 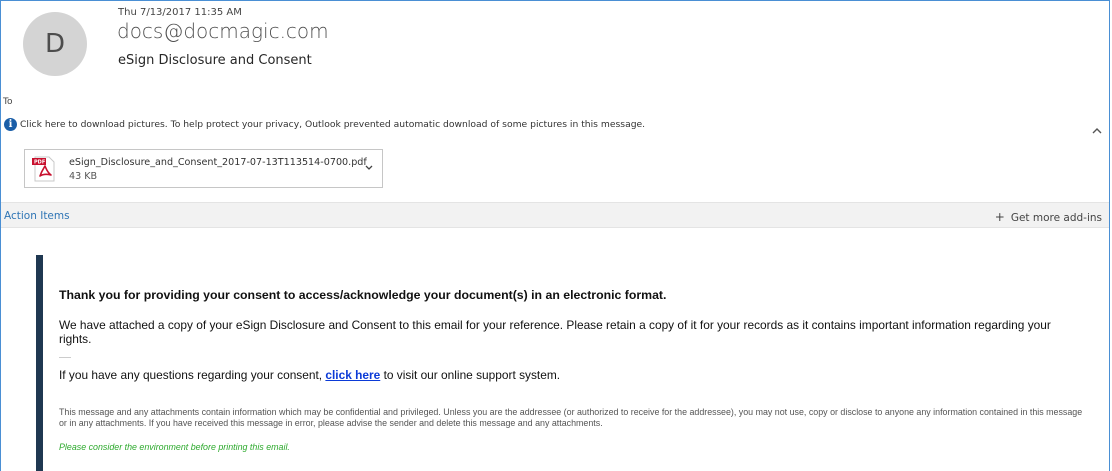 What do you see at coordinates (10, 124) in the screenshot?
I see `info-icon: i` at bounding box center [10, 124].